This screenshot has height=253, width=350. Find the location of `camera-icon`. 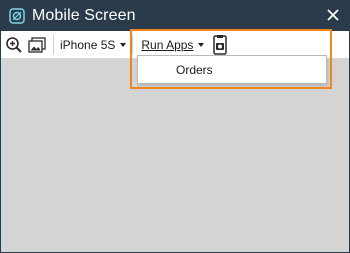

camera-icon is located at coordinates (220, 44).